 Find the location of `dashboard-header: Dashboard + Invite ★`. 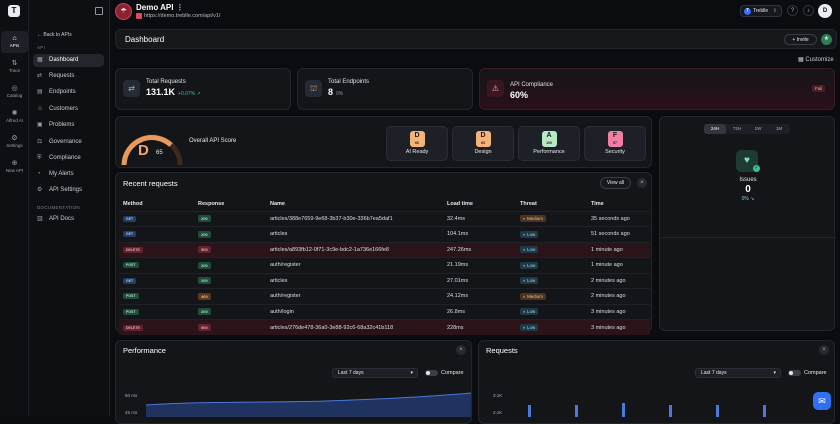

dashboard-header: Dashboard + Invite ★ is located at coordinates (476, 39).